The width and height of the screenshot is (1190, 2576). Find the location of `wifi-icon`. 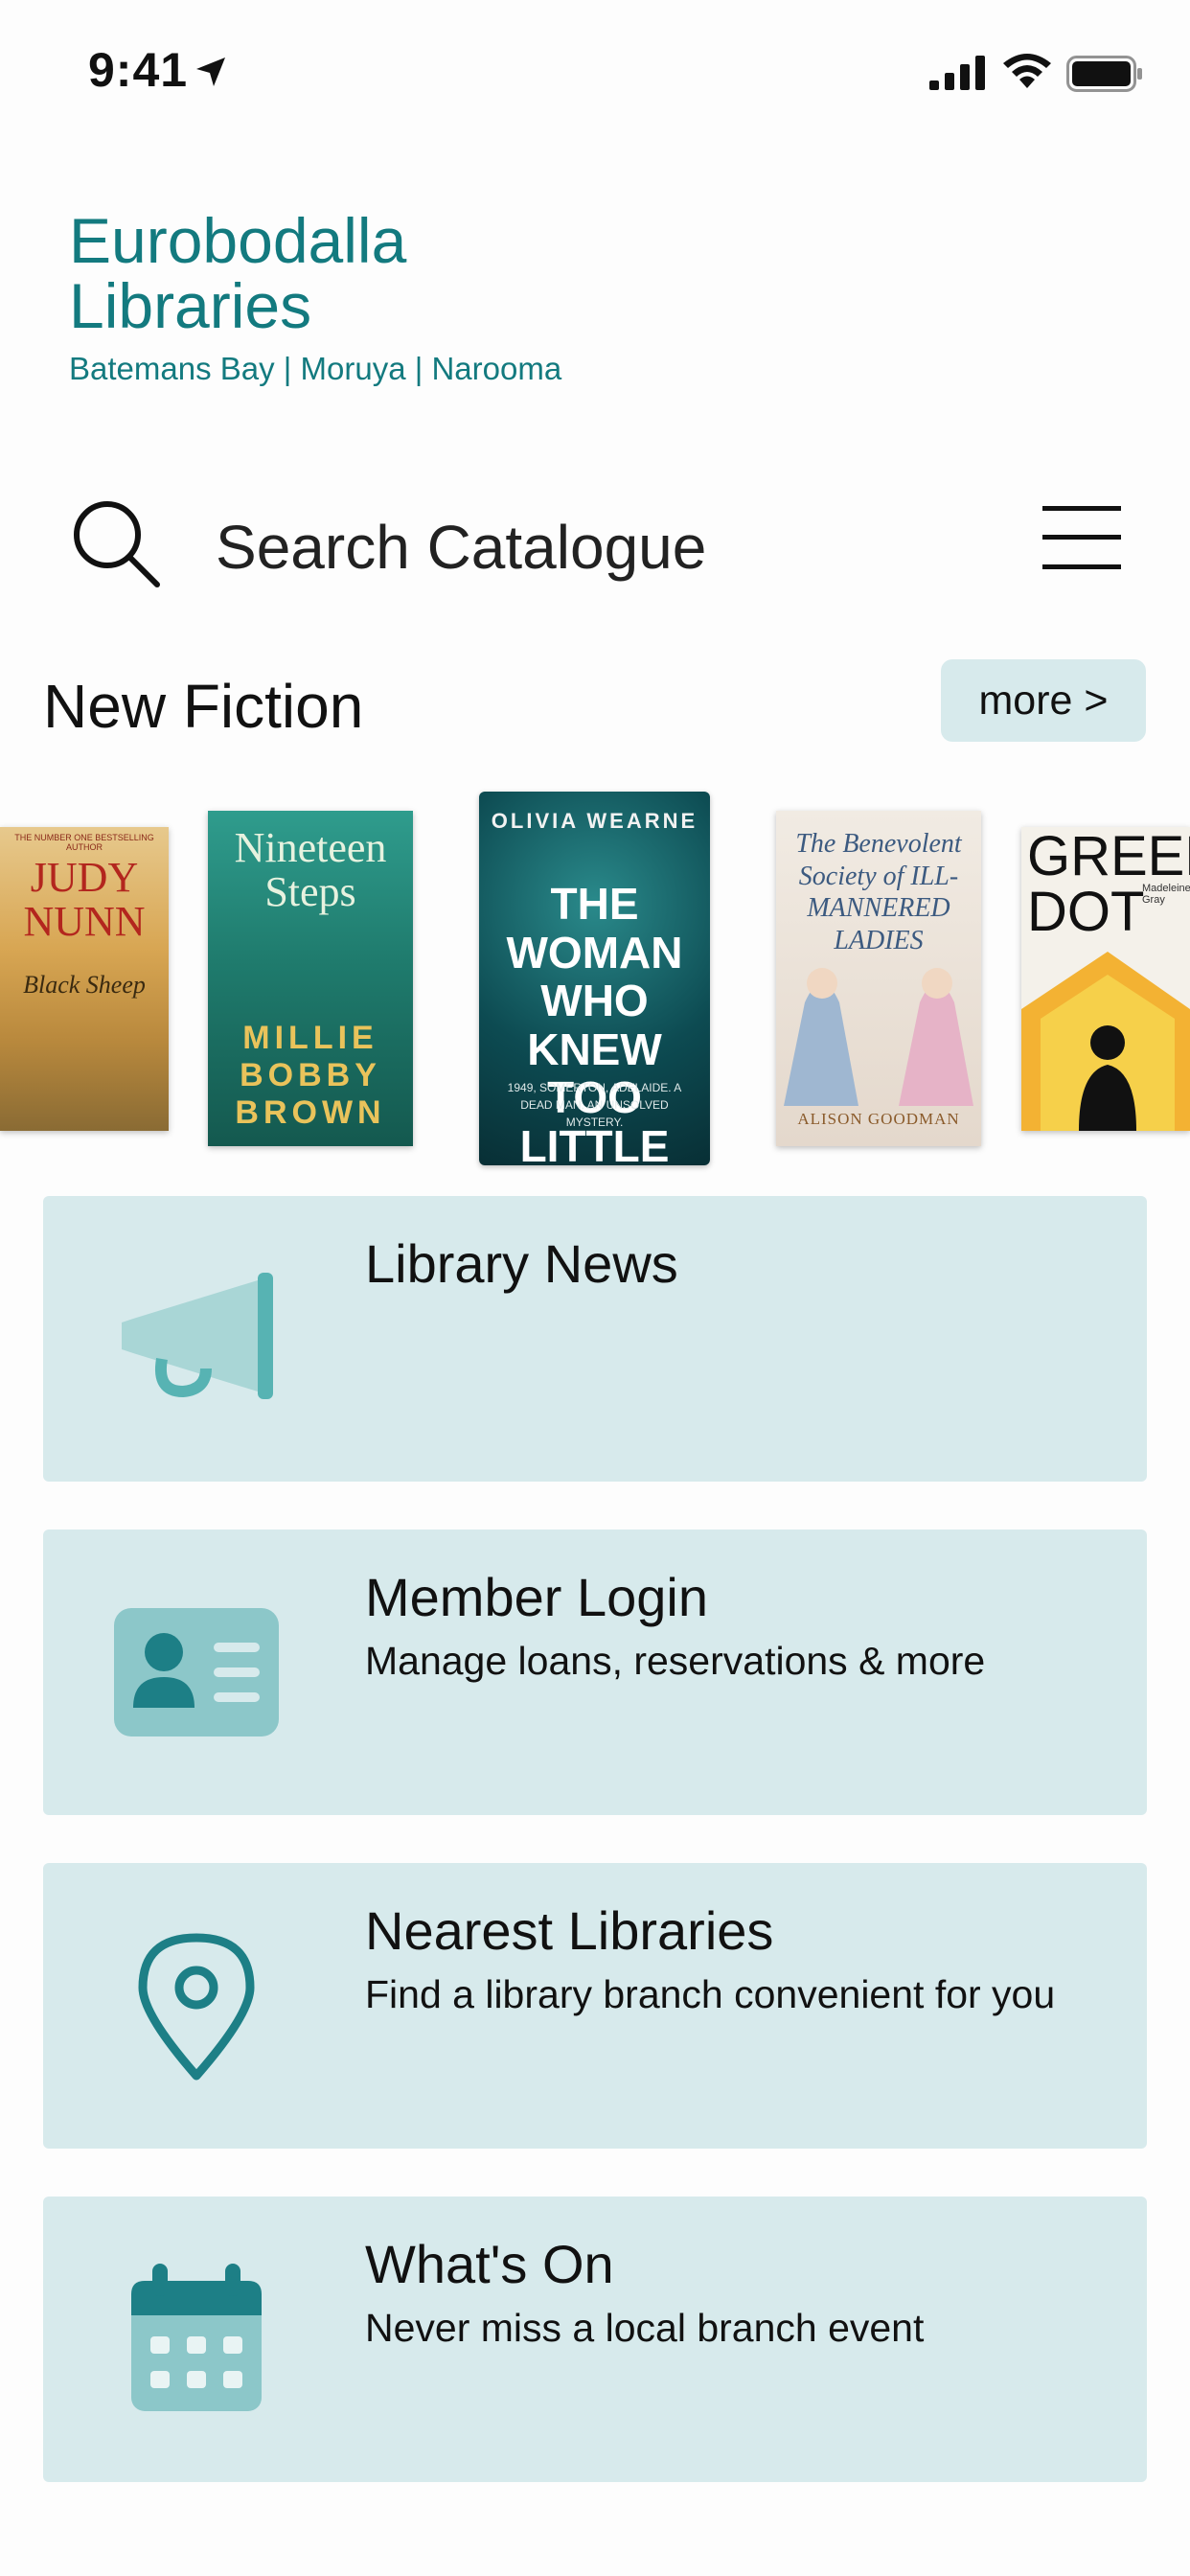

wifi-icon is located at coordinates (1027, 71).